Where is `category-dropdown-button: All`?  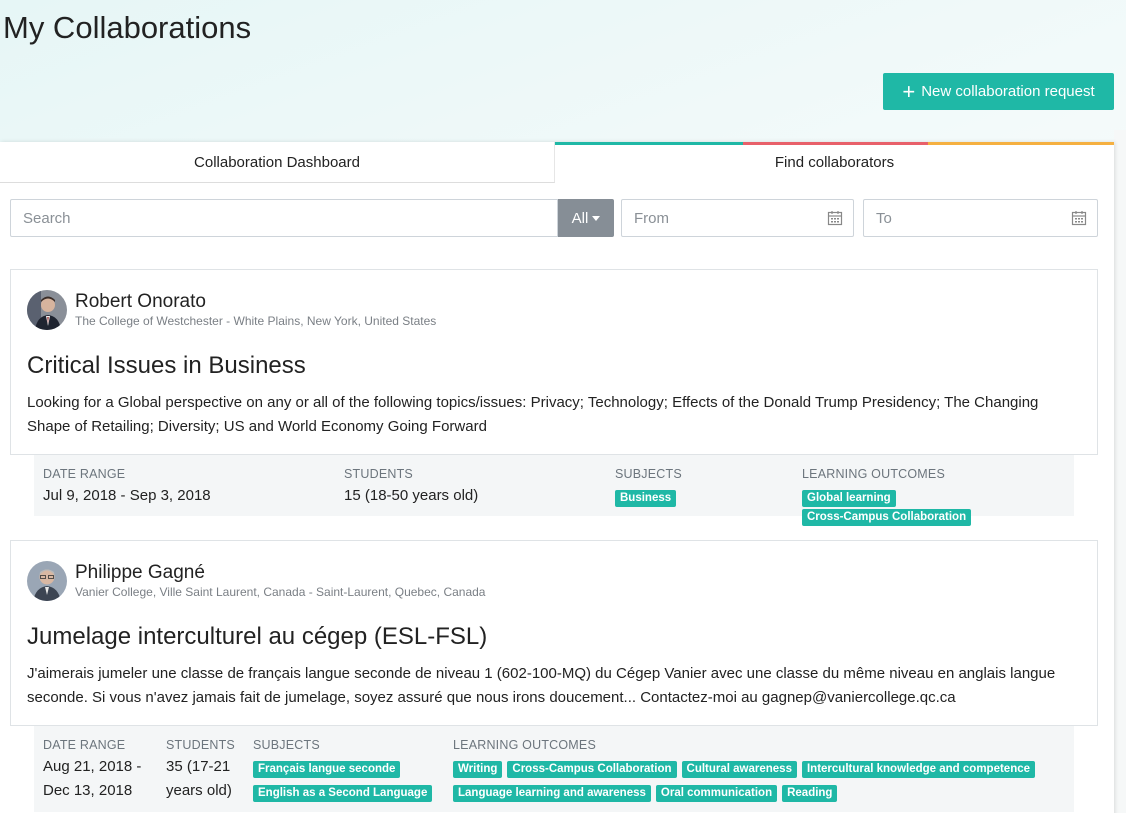
category-dropdown-button: All is located at coordinates (586, 218).